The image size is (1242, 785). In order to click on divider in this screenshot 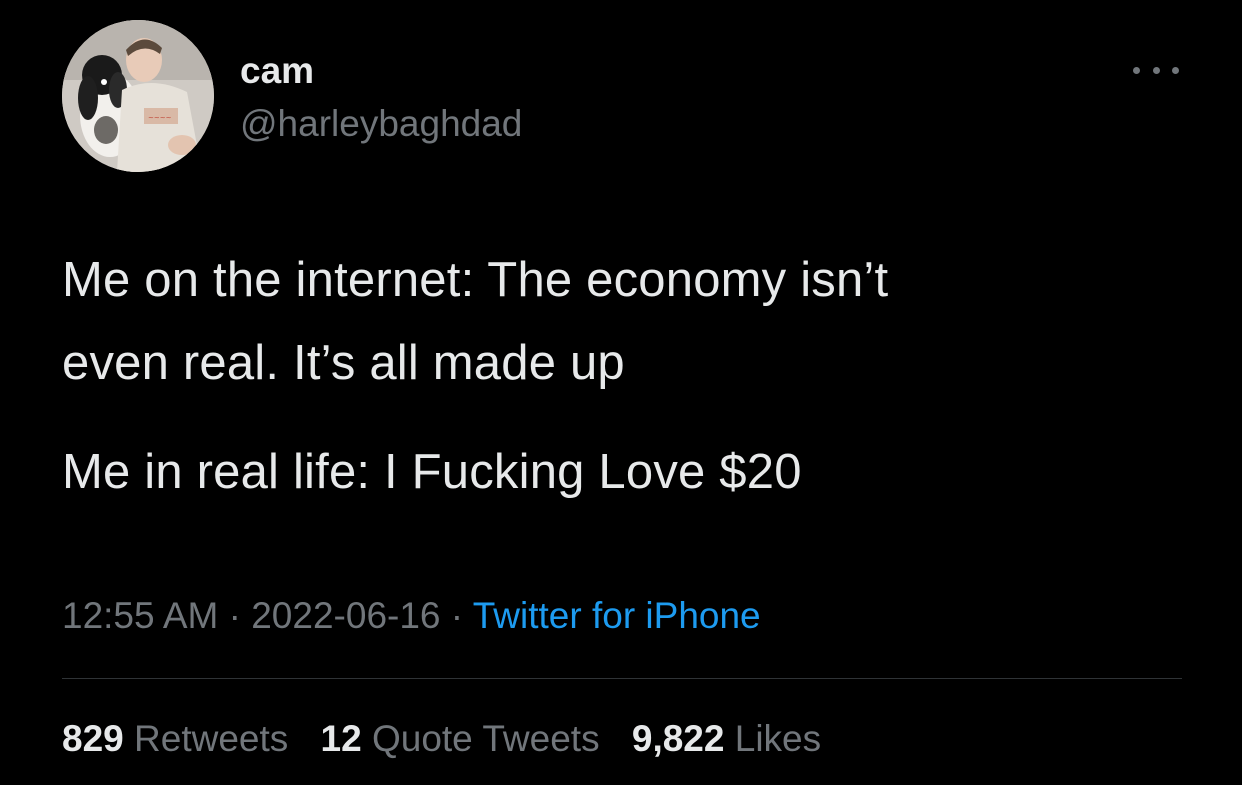, I will do `click(622, 678)`.